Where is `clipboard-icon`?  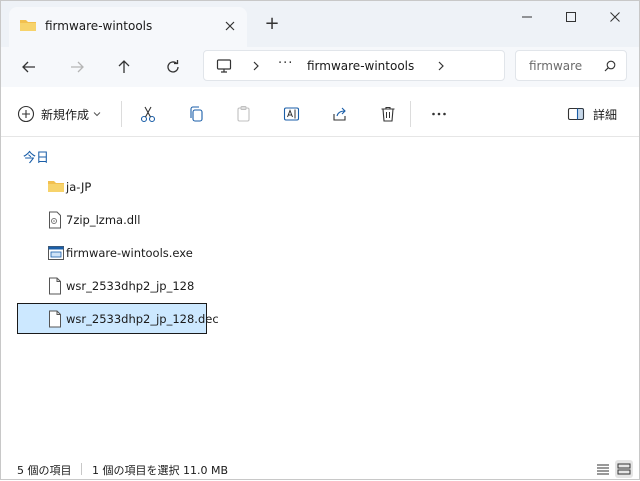 clipboard-icon is located at coordinates (243, 114).